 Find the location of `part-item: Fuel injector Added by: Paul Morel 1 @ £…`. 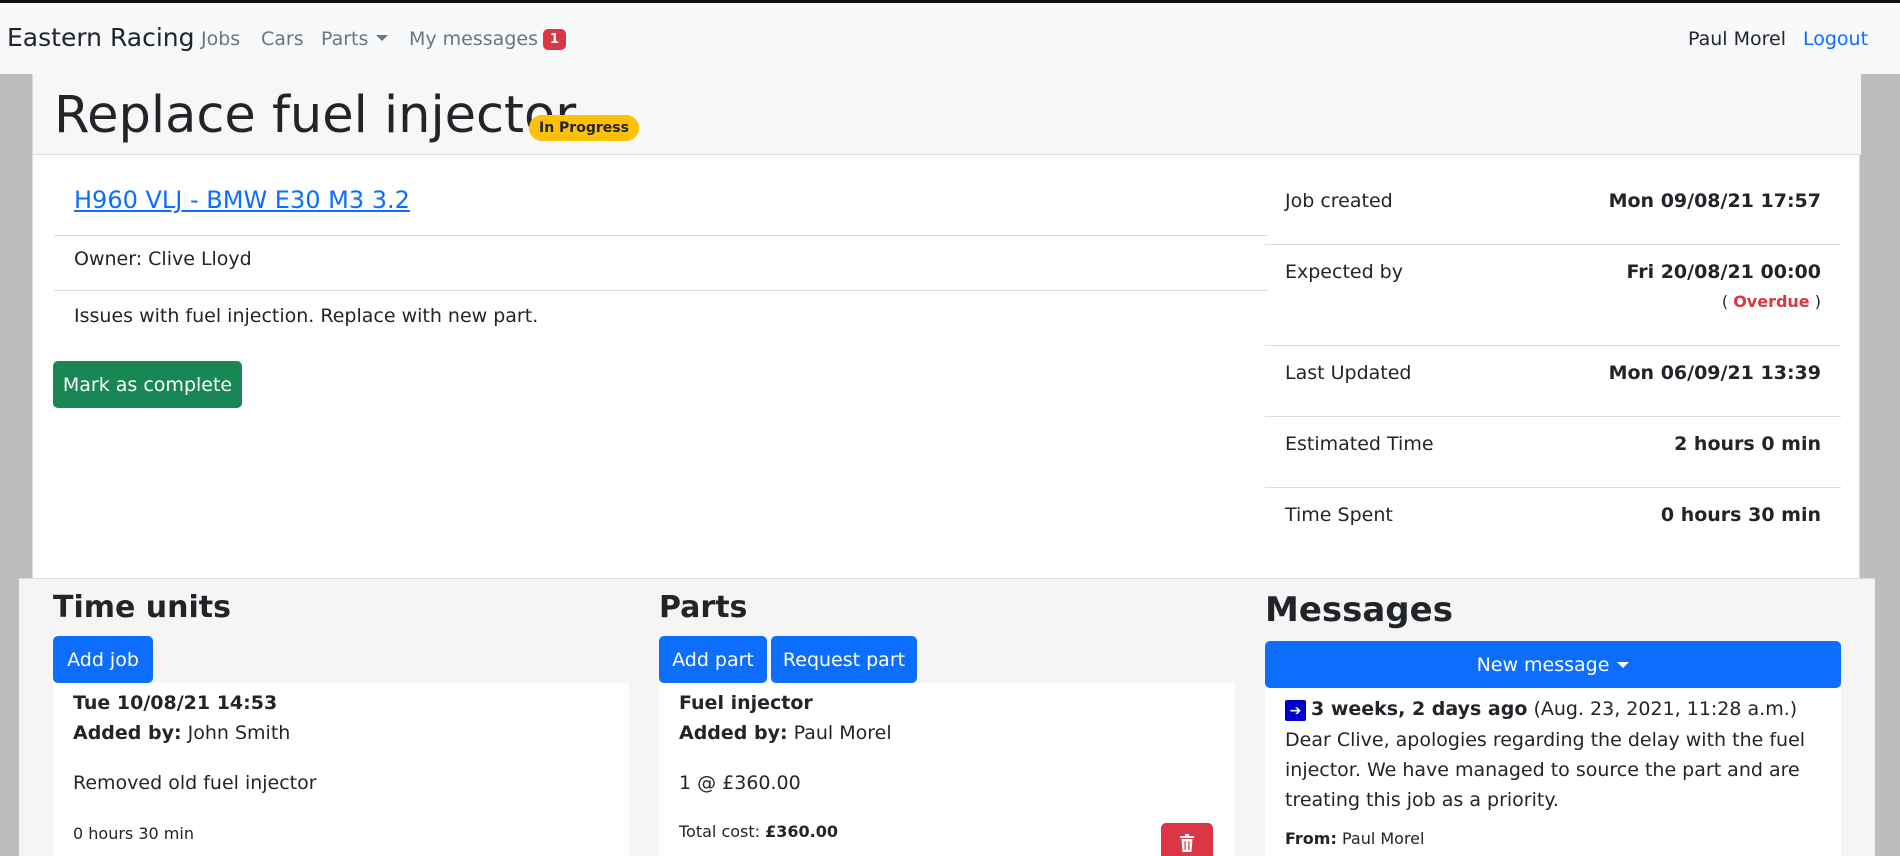

part-item: Fuel injector Added by: Paul Morel 1 @ £… is located at coordinates (947, 769).